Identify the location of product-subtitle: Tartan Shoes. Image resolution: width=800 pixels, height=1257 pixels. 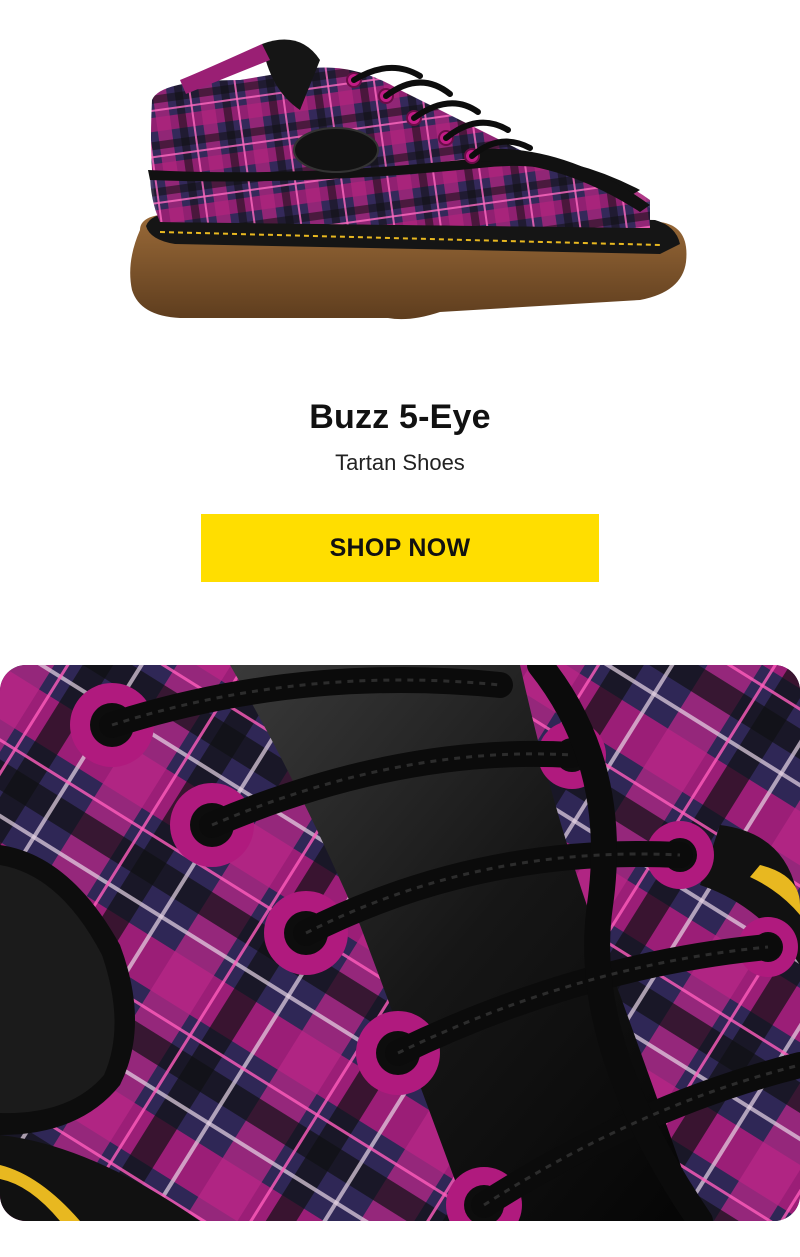
(400, 462).